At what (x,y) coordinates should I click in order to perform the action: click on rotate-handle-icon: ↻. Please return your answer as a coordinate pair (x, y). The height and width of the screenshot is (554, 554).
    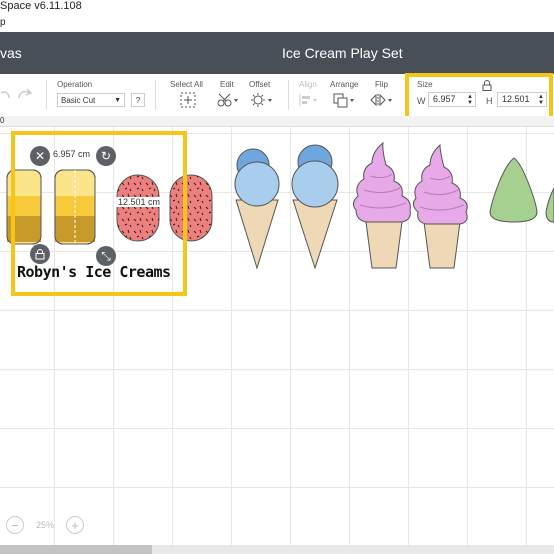
    Looking at the image, I should click on (106, 156).